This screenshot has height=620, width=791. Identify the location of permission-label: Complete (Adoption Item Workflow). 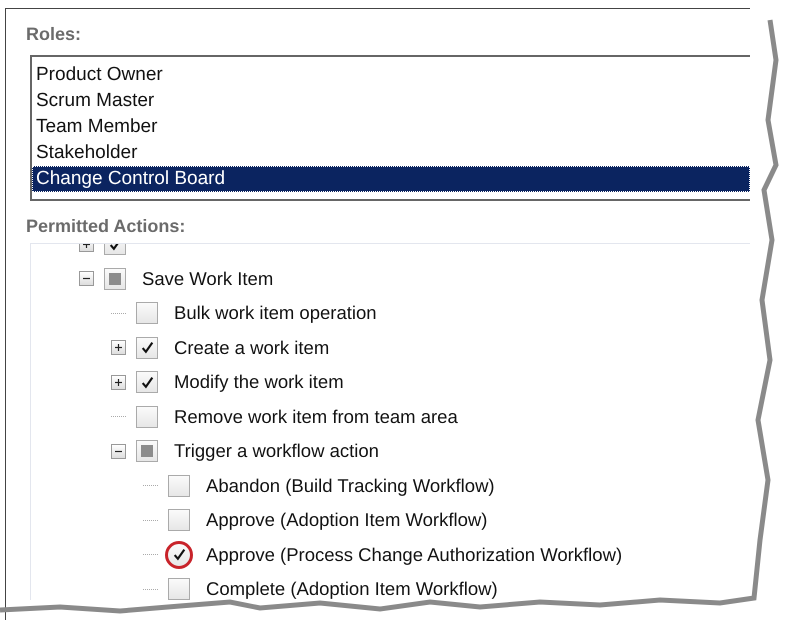
(352, 589).